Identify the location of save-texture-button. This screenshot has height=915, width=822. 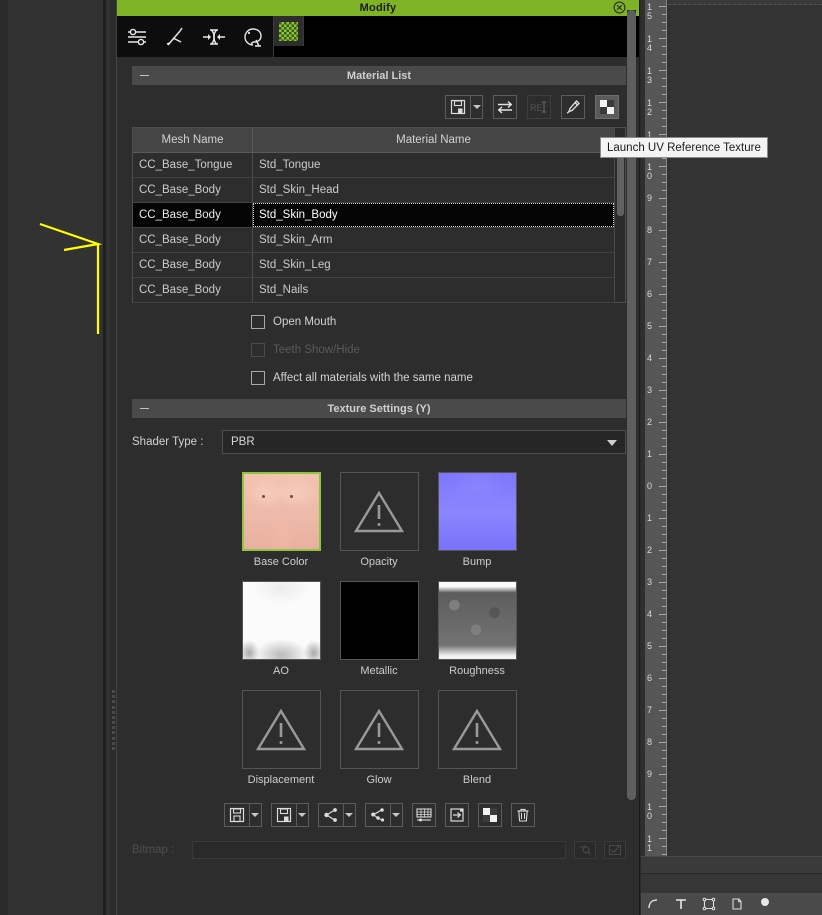
(242, 815).